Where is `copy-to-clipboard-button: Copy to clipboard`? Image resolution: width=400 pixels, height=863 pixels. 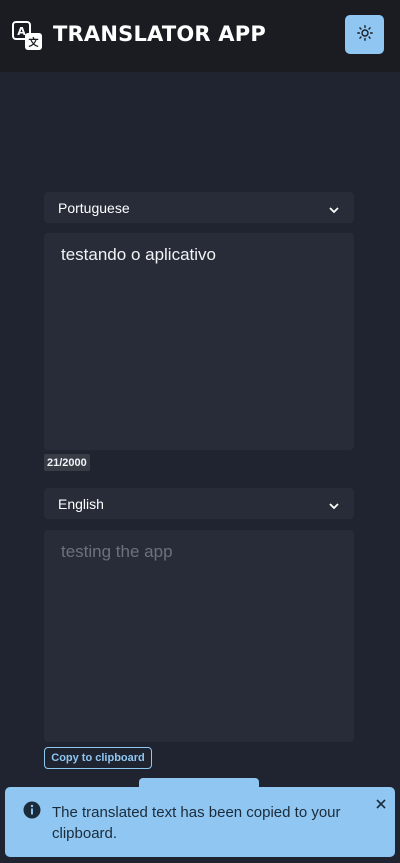
copy-to-clipboard-button: Copy to clipboard is located at coordinates (98, 758).